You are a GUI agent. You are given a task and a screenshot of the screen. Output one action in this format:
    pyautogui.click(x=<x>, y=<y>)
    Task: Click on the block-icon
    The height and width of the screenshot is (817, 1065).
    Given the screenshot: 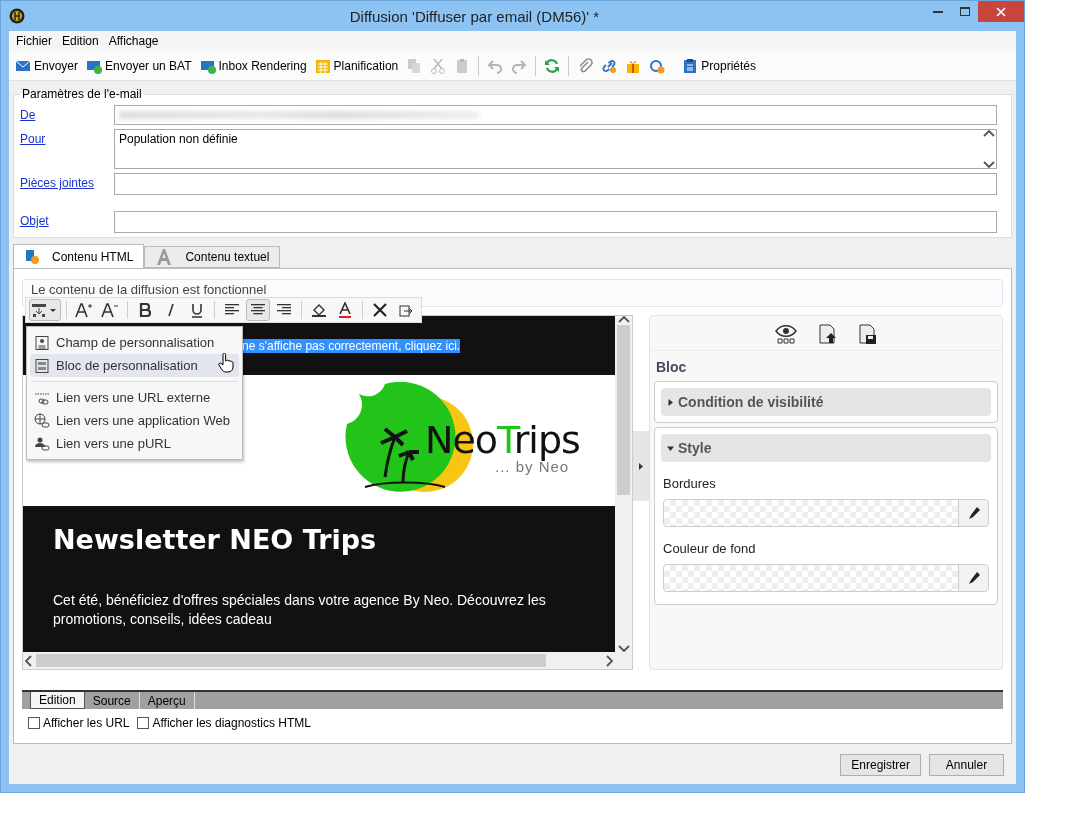 What is the action you would take?
    pyautogui.click(x=42, y=365)
    